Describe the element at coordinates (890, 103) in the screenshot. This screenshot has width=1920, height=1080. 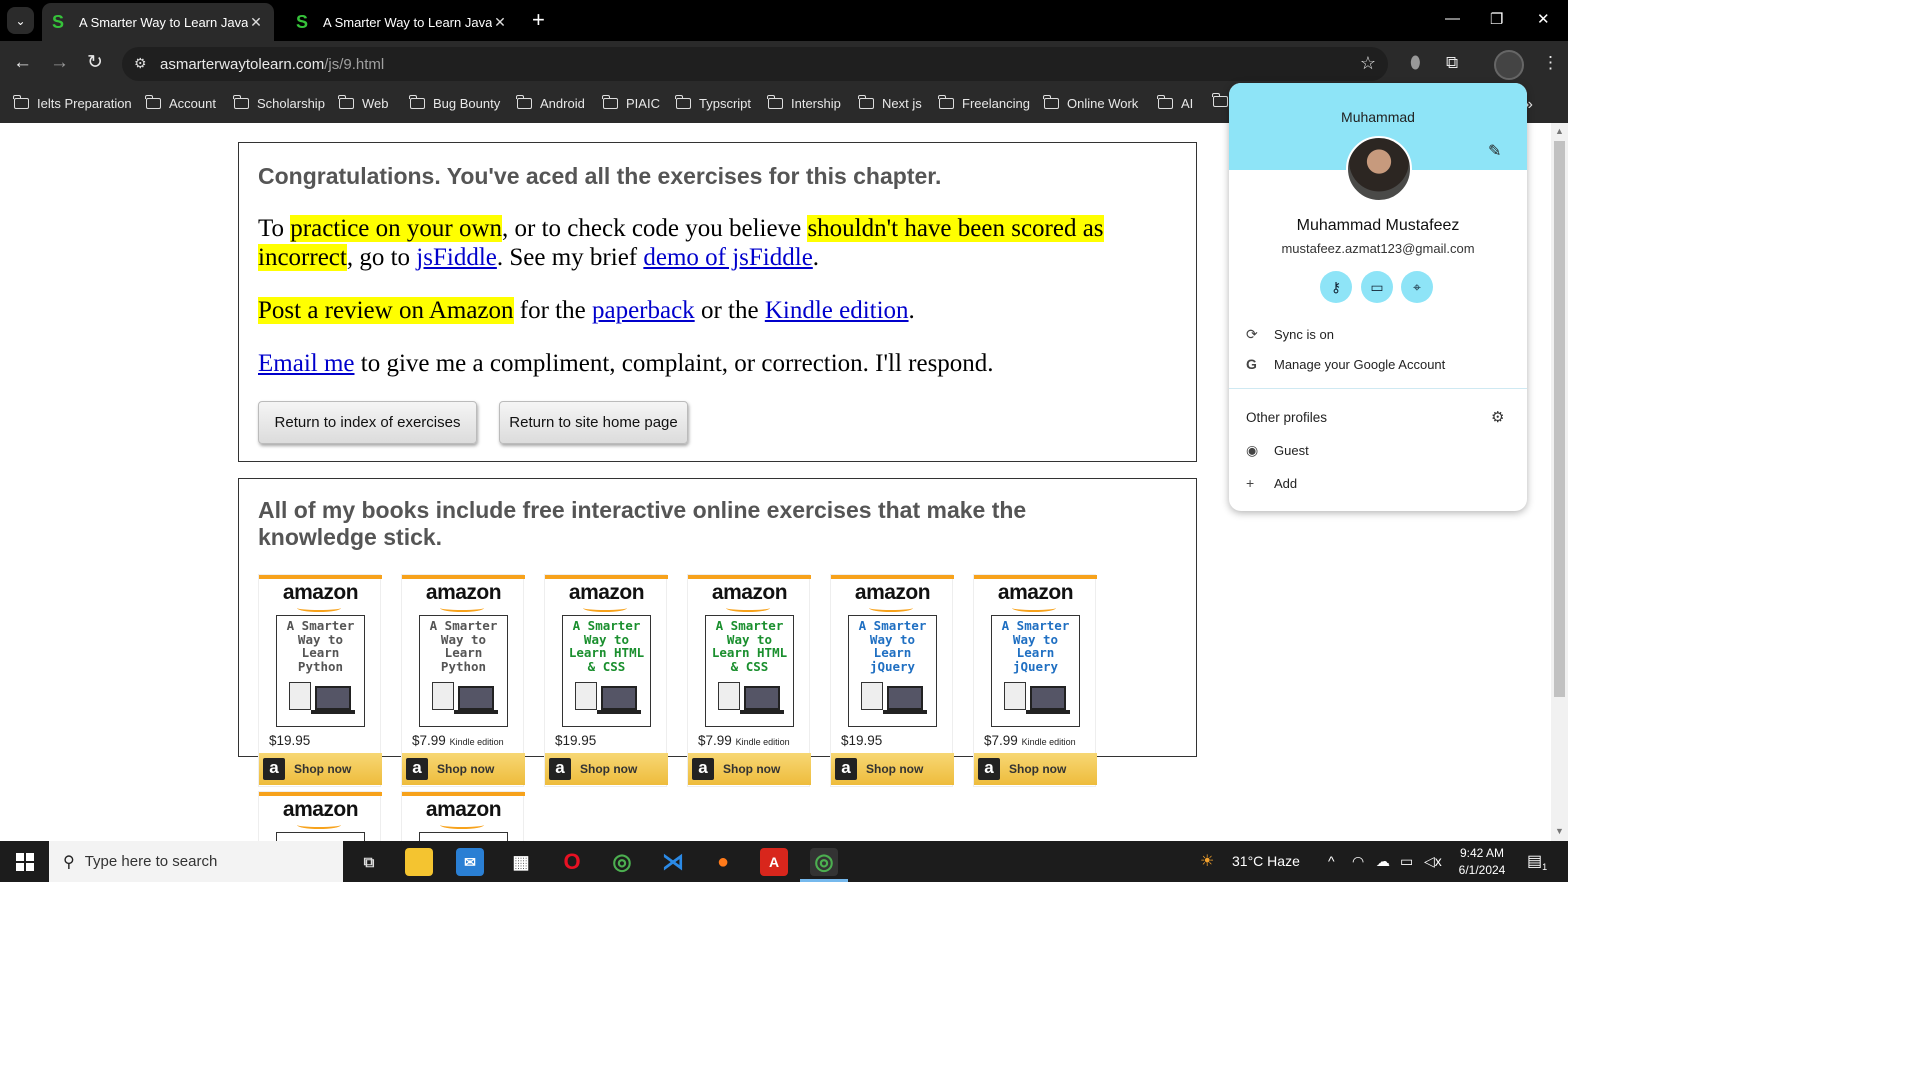
I see `bookmark-folder-nextjs: Next js` at that location.